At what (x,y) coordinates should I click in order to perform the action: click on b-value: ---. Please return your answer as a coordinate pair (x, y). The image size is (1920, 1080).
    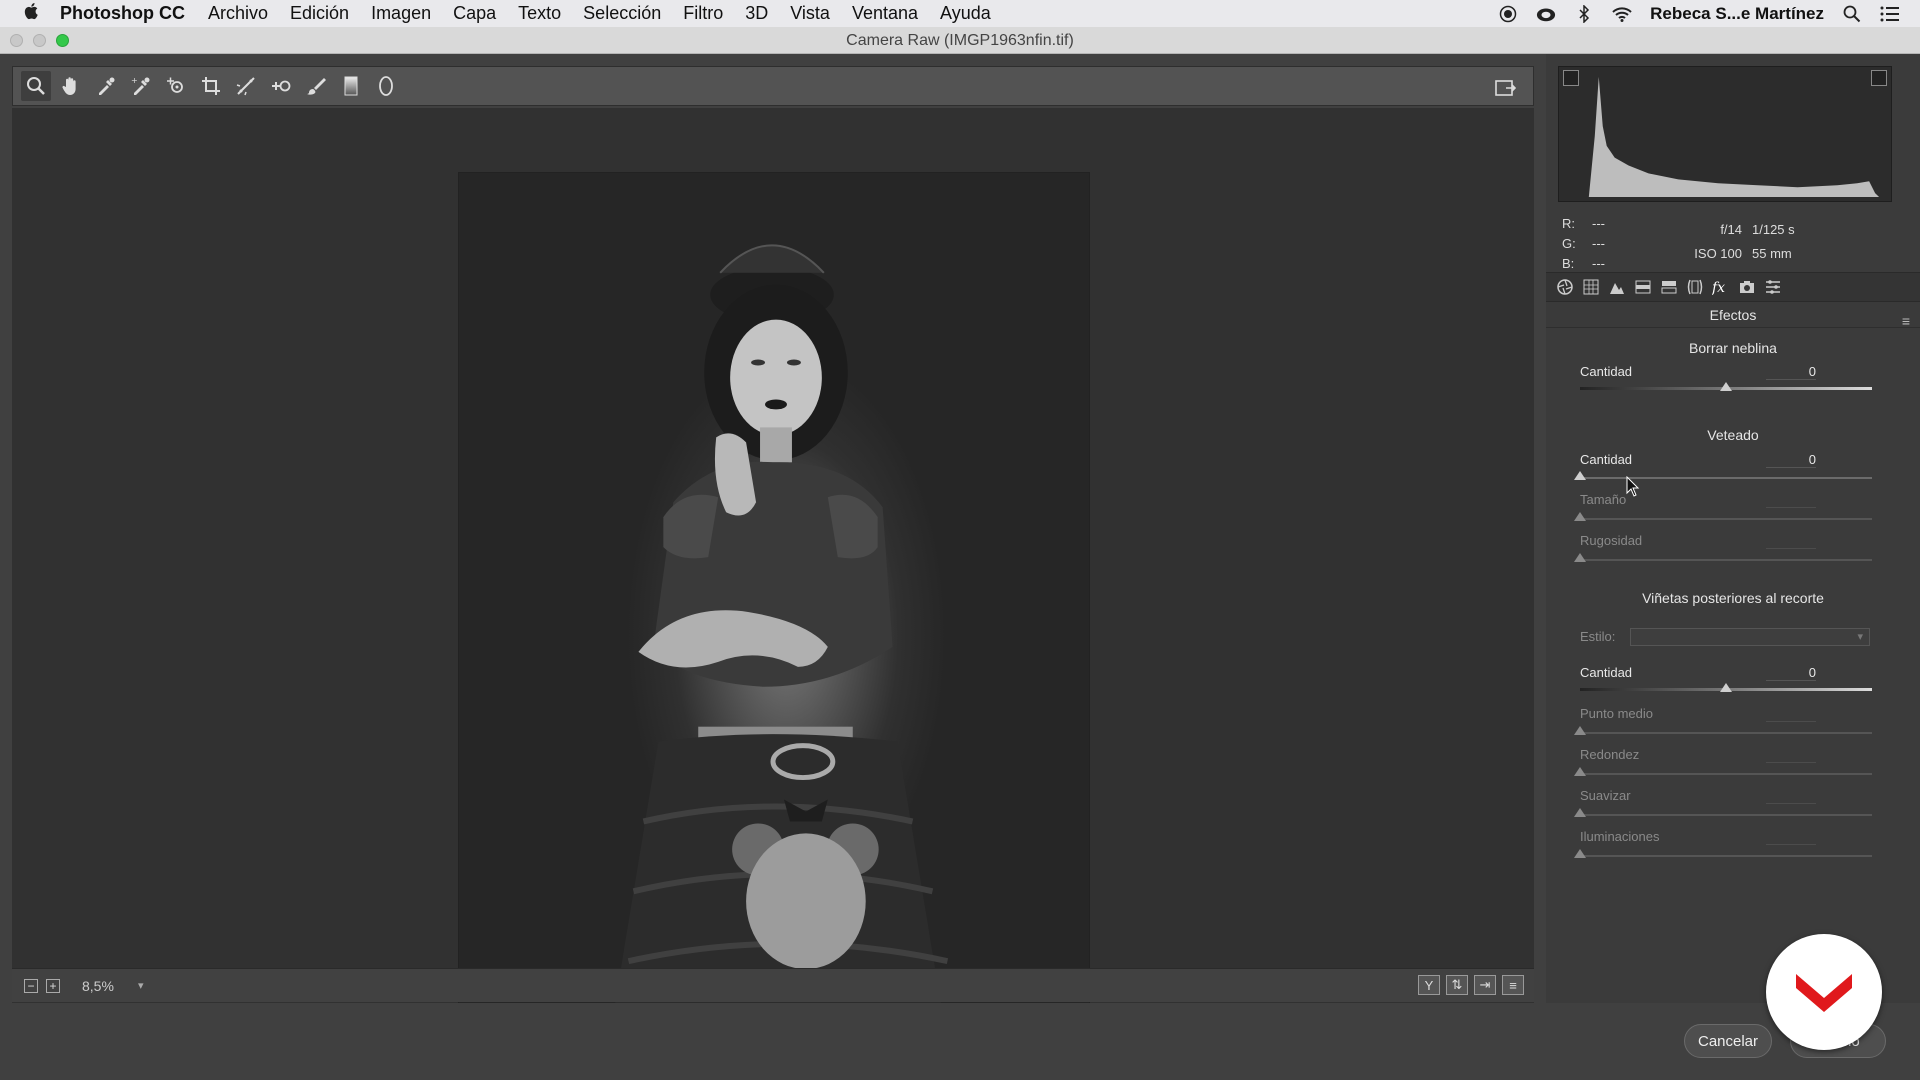
    Looking at the image, I should click on (1598, 263).